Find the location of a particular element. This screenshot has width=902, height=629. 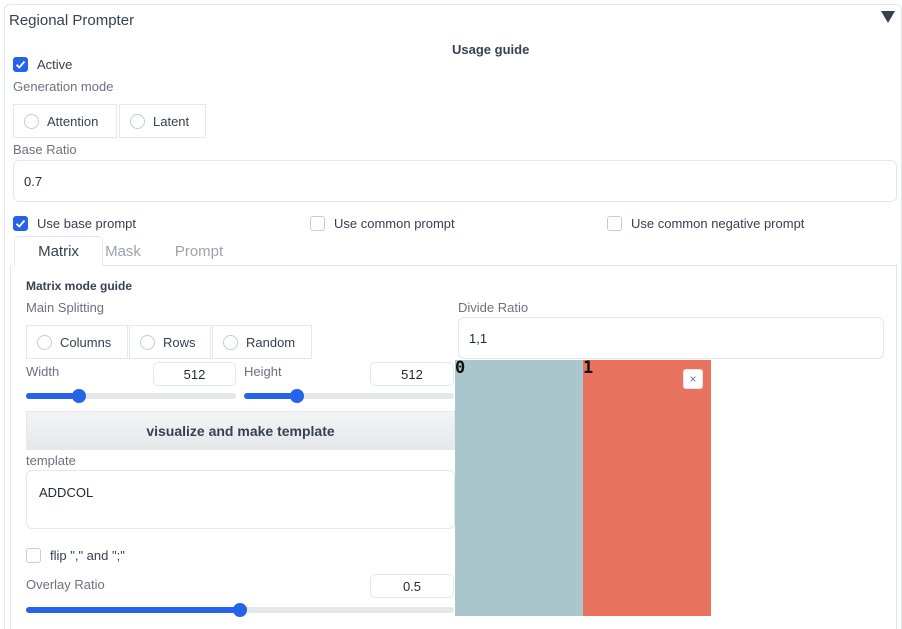

radio-latent-label: Latent is located at coordinates (171, 121).